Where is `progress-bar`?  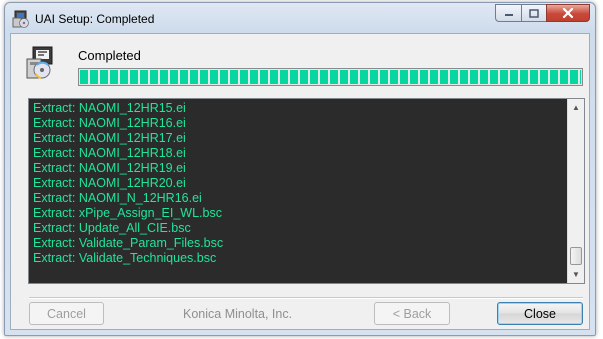
progress-bar is located at coordinates (330, 77).